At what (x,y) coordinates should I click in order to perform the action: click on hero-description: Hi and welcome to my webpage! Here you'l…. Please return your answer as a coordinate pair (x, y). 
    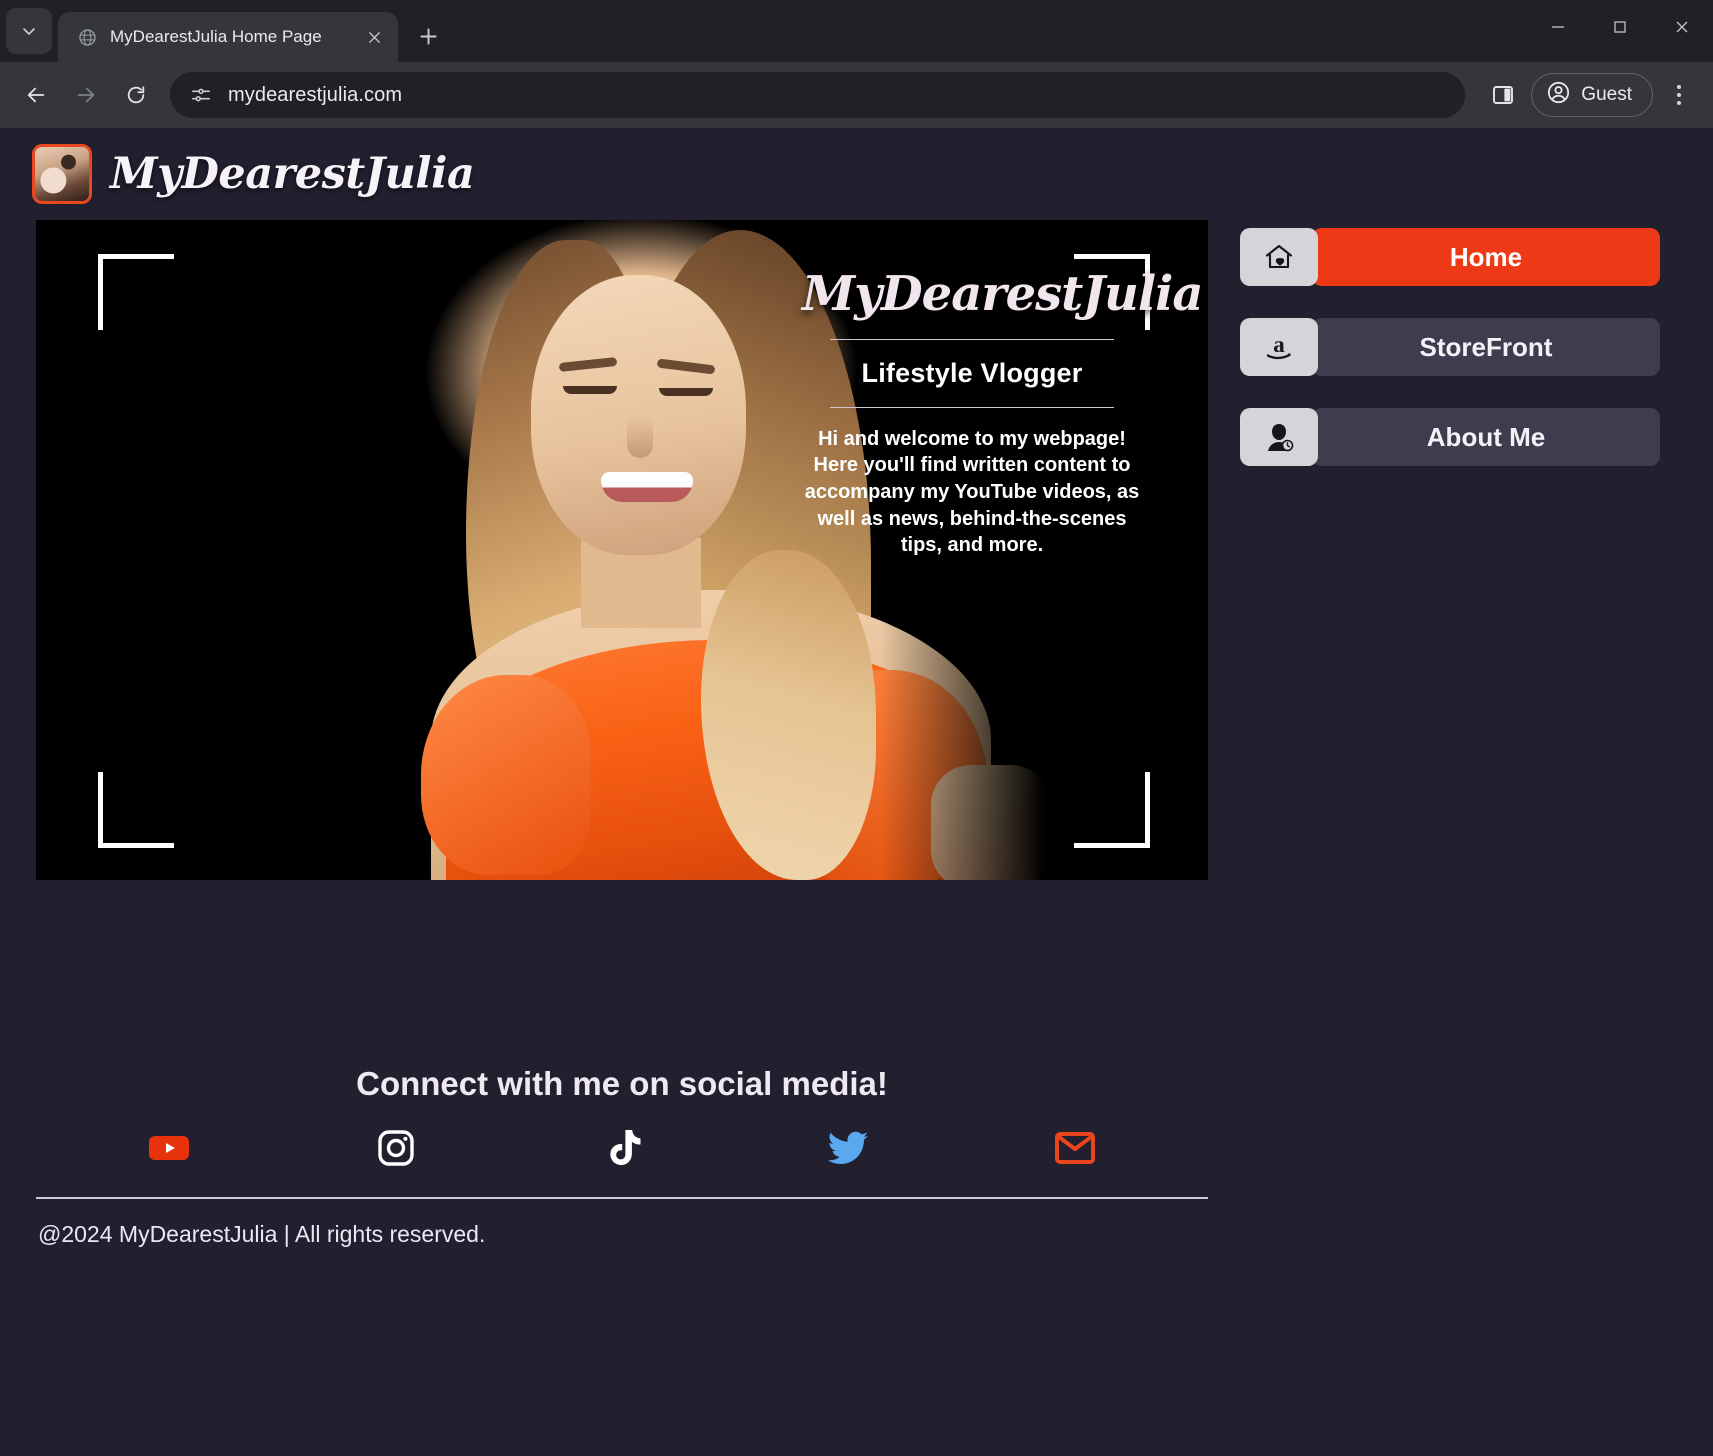
    Looking at the image, I should click on (972, 492).